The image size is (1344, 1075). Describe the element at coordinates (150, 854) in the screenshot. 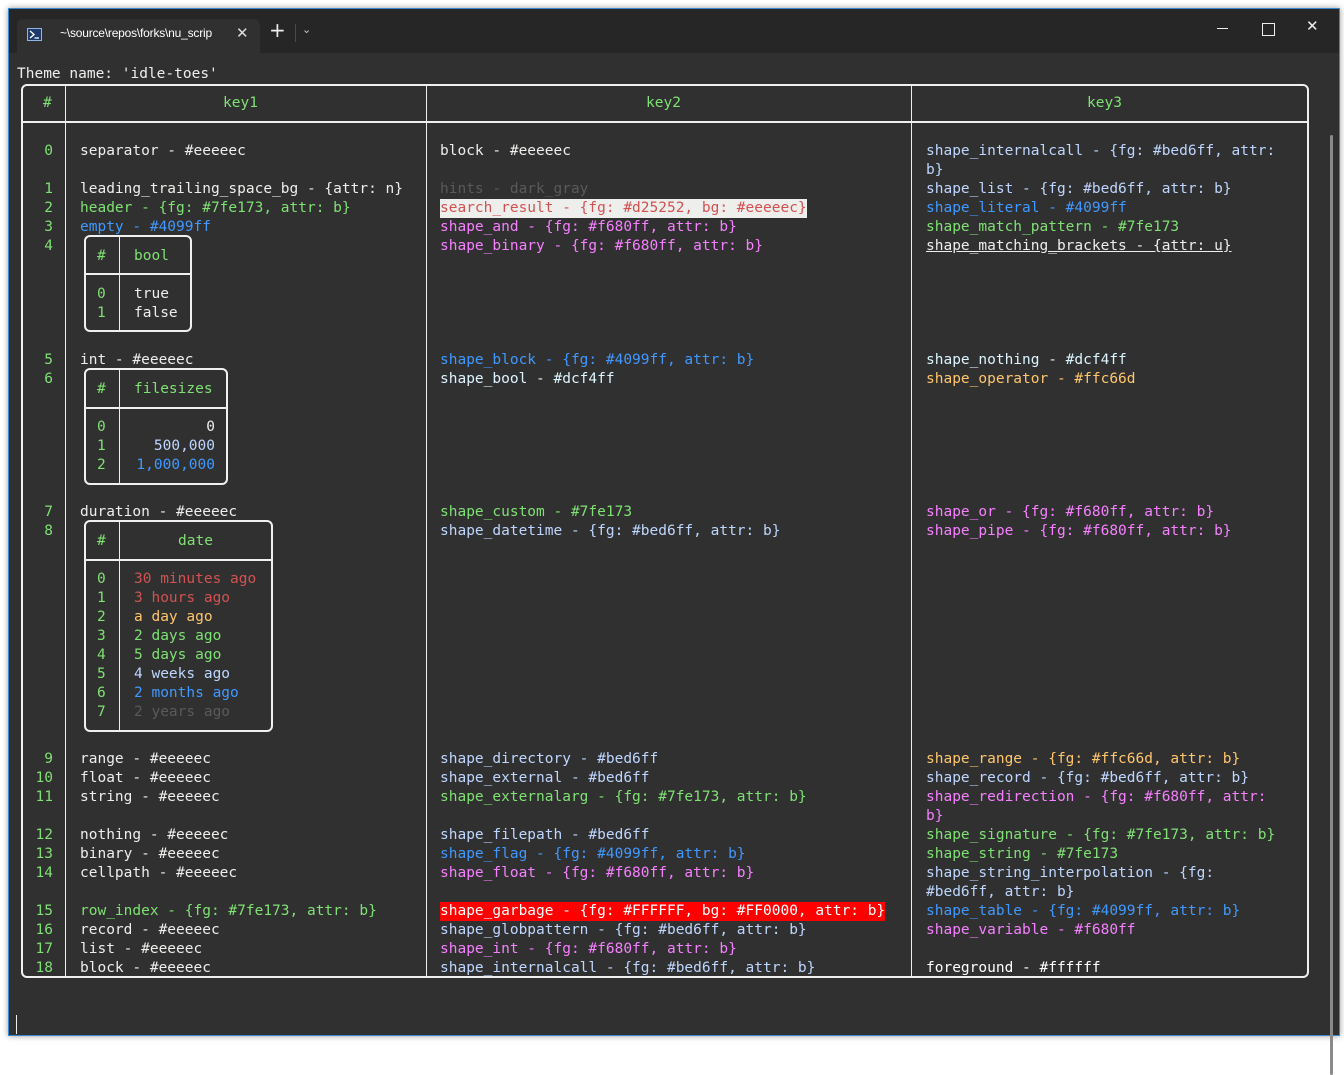

I see `key1-binary: binary - #eeeeec` at that location.